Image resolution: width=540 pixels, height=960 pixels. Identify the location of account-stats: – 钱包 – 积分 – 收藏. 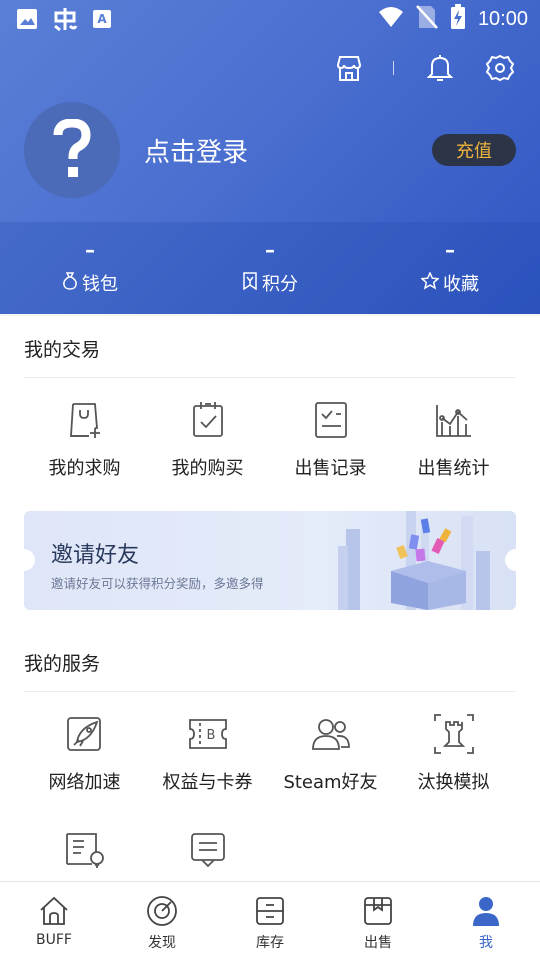
(270, 268).